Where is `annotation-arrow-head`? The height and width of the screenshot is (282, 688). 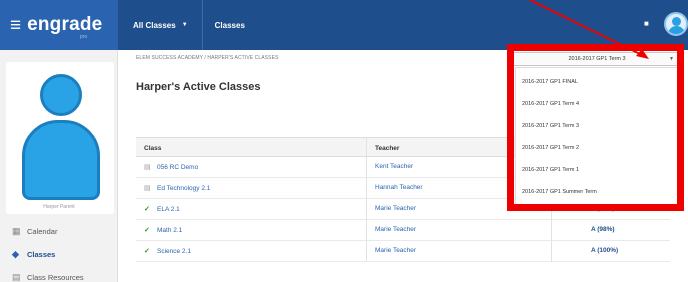 annotation-arrow-head is located at coordinates (642, 54).